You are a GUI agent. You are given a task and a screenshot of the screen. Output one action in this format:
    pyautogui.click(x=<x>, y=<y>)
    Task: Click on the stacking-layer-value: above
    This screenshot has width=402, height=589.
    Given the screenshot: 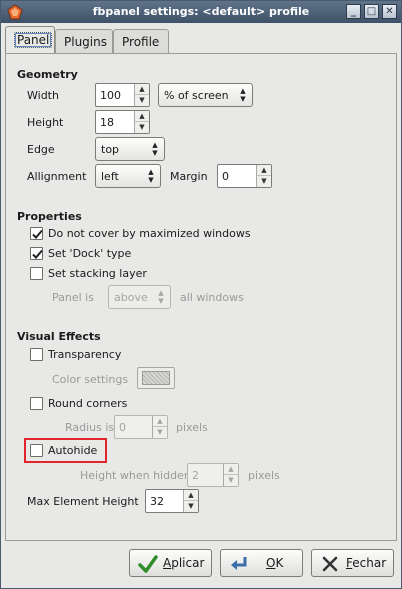 What is the action you would take?
    pyautogui.click(x=131, y=297)
    